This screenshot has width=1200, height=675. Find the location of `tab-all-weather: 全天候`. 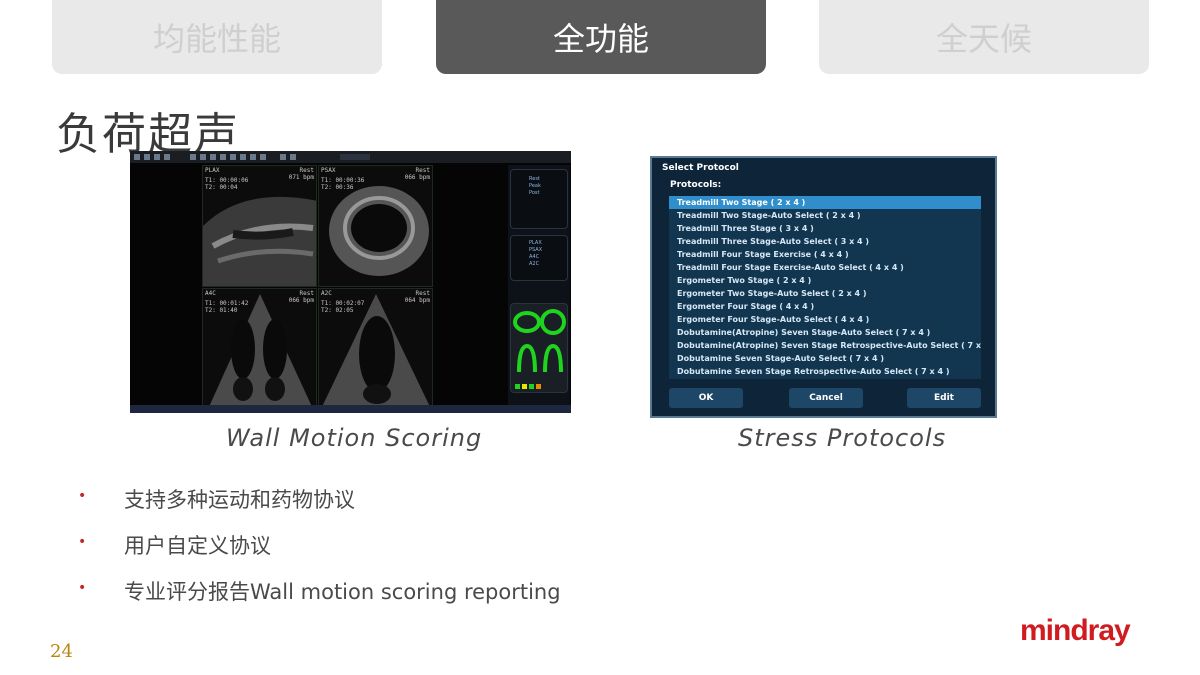

tab-all-weather: 全天候 is located at coordinates (984, 37).